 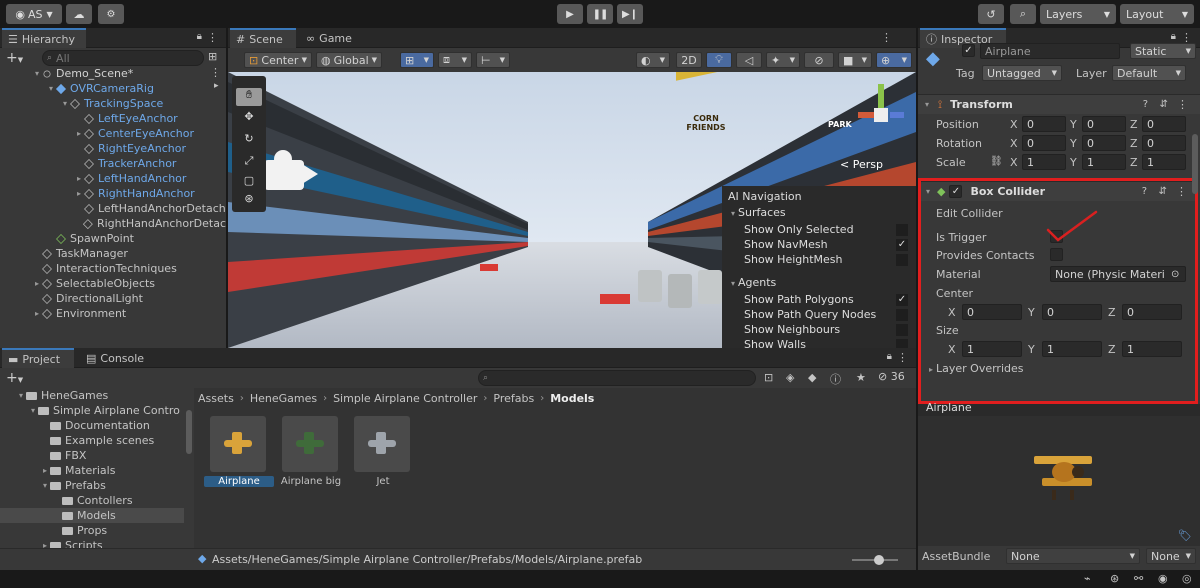 I want to click on account-dropdown: ◉ AS ▼, so click(x=34, y=14).